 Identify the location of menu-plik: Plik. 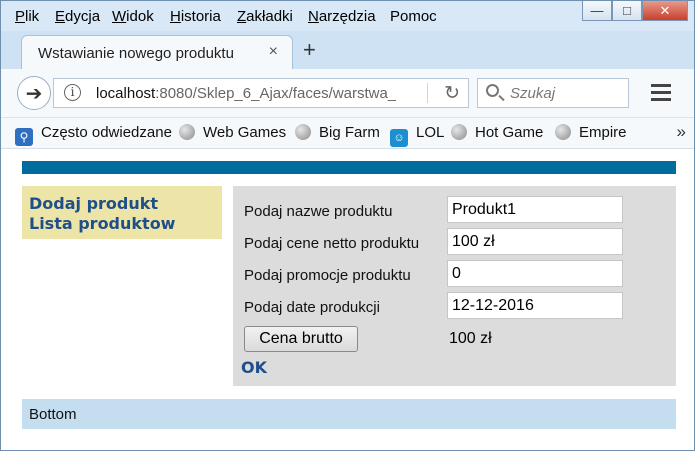
(27, 16).